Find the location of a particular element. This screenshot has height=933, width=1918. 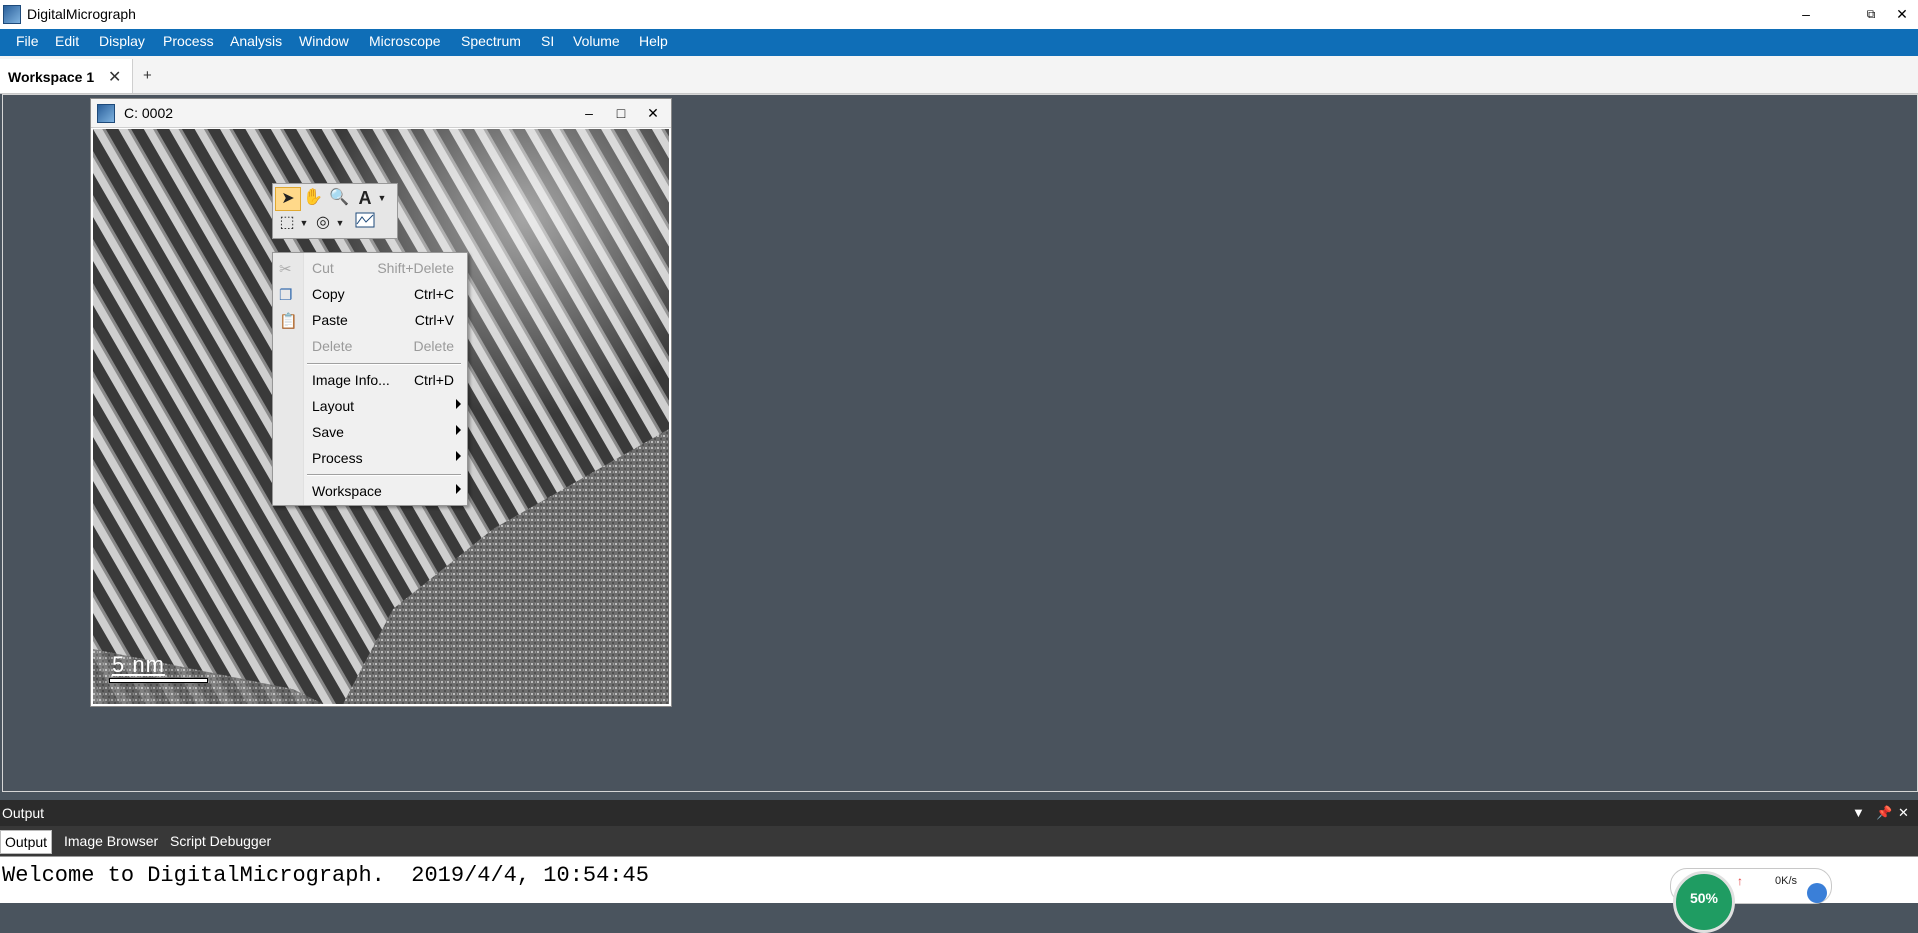

menu-item-label: Delete is located at coordinates (332, 346).